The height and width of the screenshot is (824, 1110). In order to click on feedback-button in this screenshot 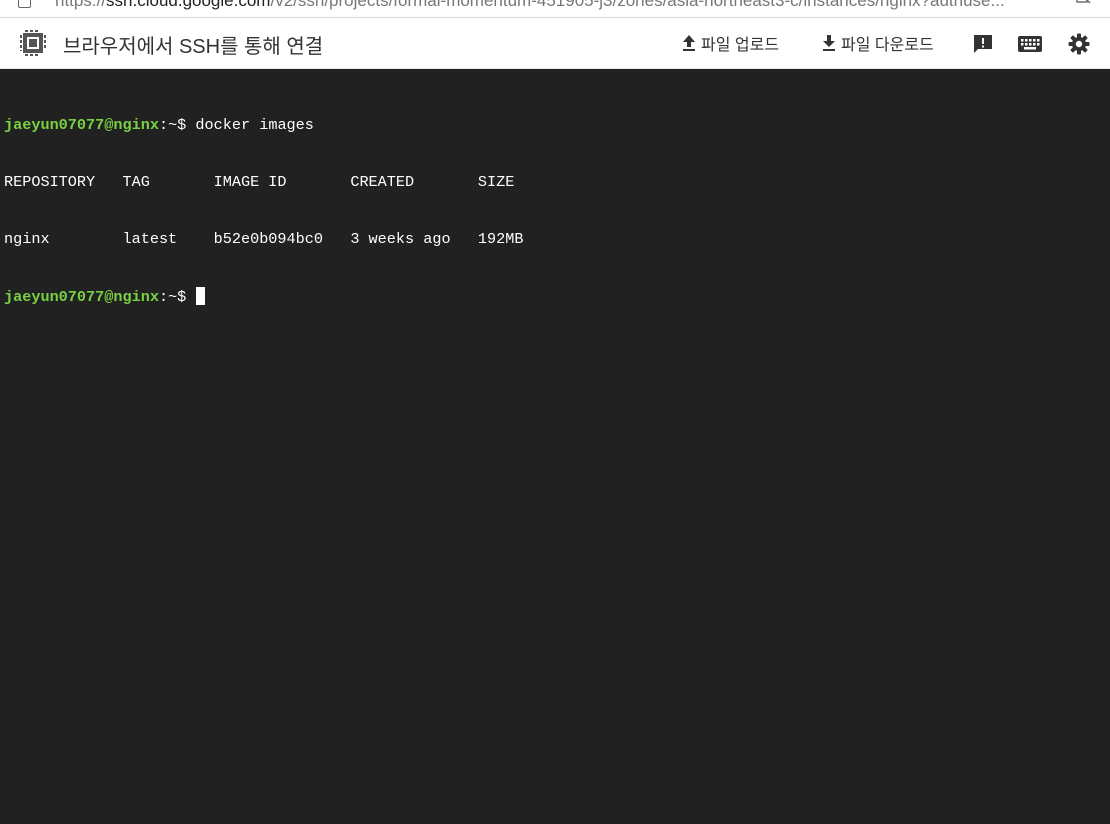, I will do `click(983, 44)`.